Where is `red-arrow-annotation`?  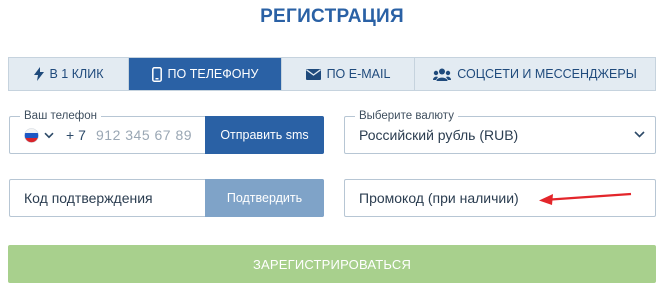 red-arrow-annotation is located at coordinates (585, 198).